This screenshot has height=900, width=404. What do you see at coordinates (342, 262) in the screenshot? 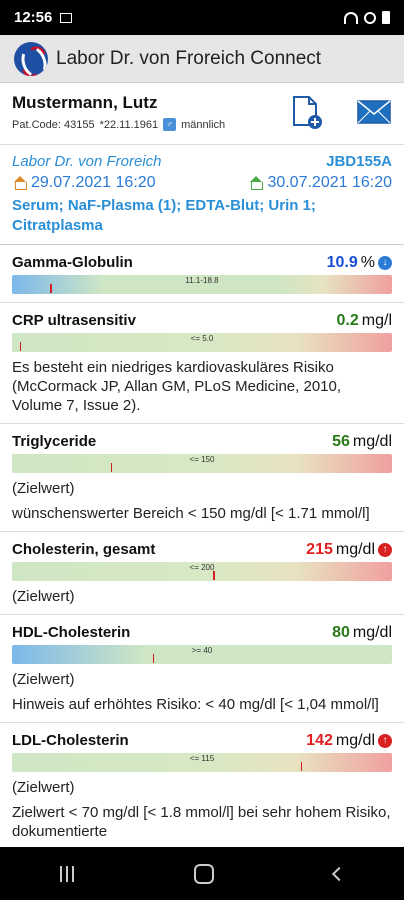
I see `result-value: 10.9` at bounding box center [342, 262].